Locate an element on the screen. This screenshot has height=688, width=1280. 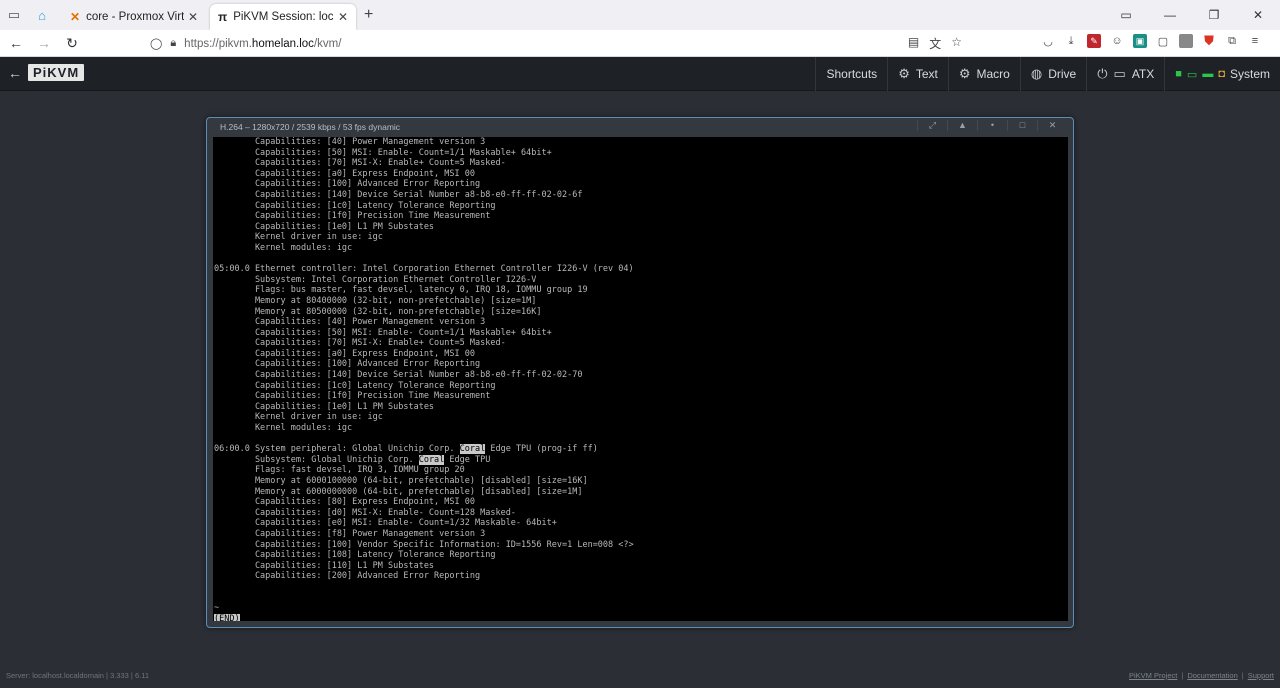
menu-macro: ⚙ Macro is located at coordinates (983, 74).